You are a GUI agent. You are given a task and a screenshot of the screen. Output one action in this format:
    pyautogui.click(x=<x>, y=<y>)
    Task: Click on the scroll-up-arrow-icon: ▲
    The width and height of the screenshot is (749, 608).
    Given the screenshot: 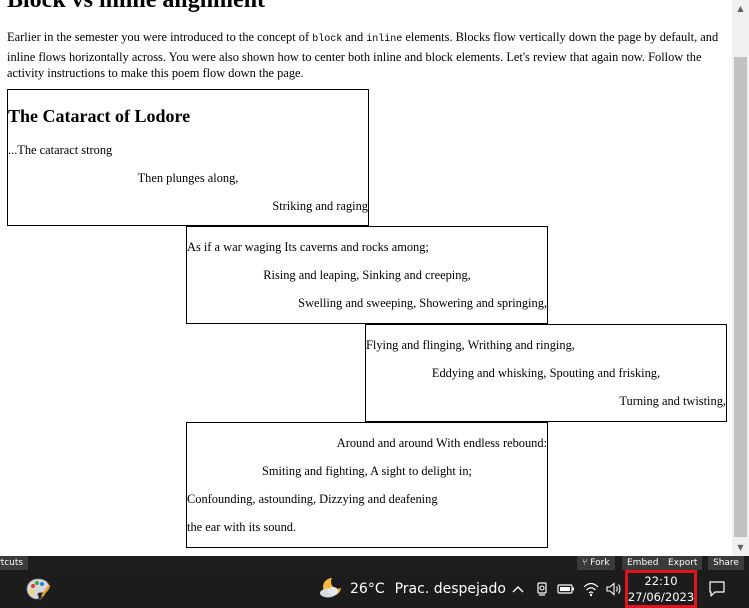 What is the action you would take?
    pyautogui.click(x=740, y=8)
    